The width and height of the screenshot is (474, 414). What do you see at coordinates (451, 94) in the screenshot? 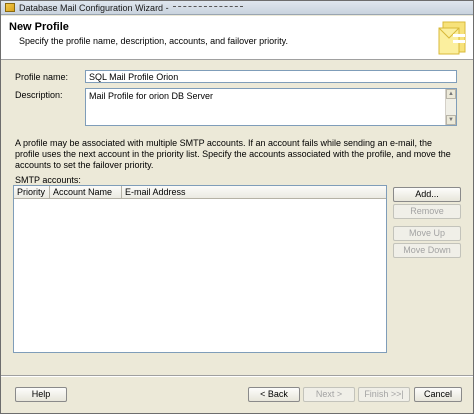
I see `scroll-up-arrow-icon: ▲` at bounding box center [451, 94].